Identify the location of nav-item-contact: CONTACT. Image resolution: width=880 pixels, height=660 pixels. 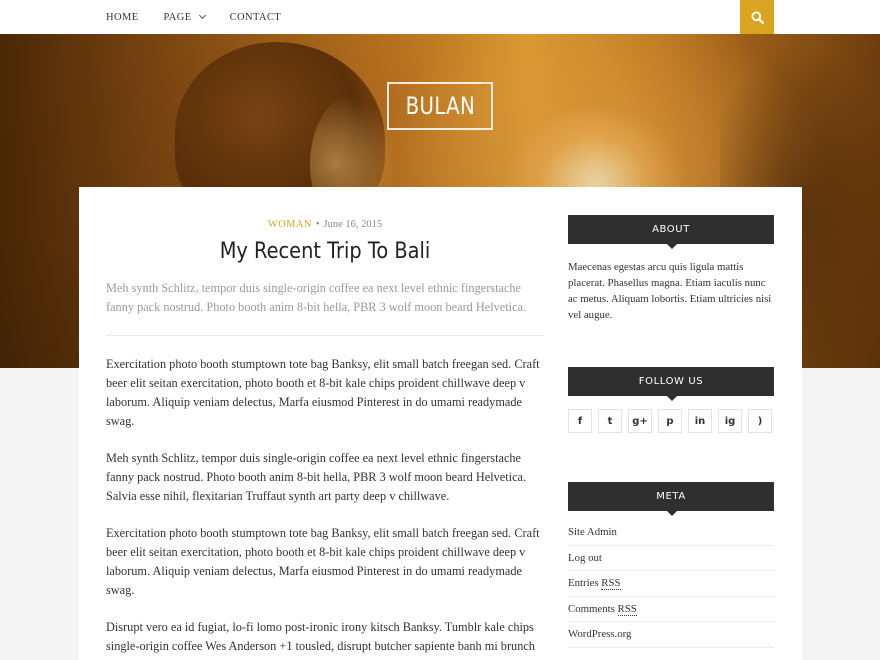
(256, 17).